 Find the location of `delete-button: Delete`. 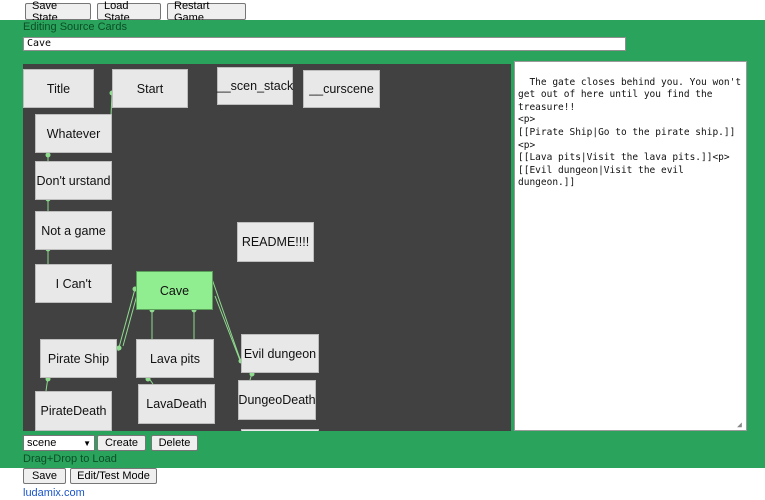

delete-button: Delete is located at coordinates (174, 443).